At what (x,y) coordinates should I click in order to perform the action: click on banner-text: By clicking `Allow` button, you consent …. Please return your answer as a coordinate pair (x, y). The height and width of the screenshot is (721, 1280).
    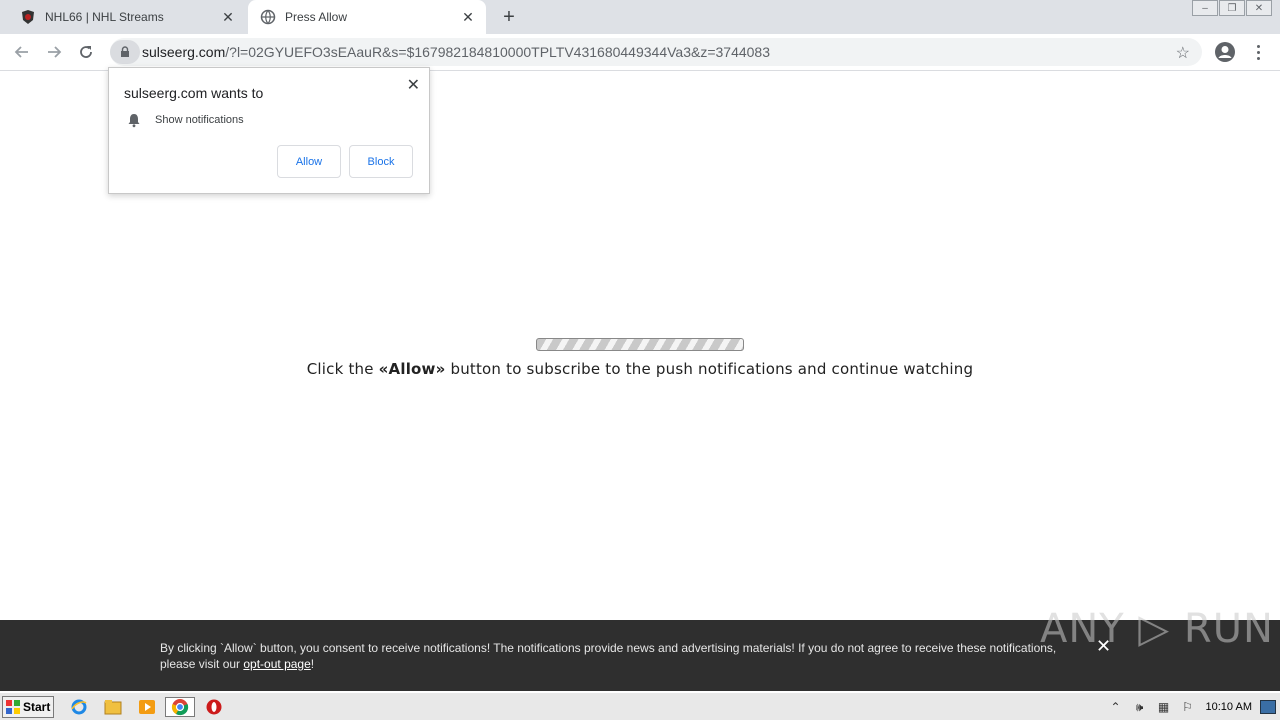
    Looking at the image, I should click on (625, 656).